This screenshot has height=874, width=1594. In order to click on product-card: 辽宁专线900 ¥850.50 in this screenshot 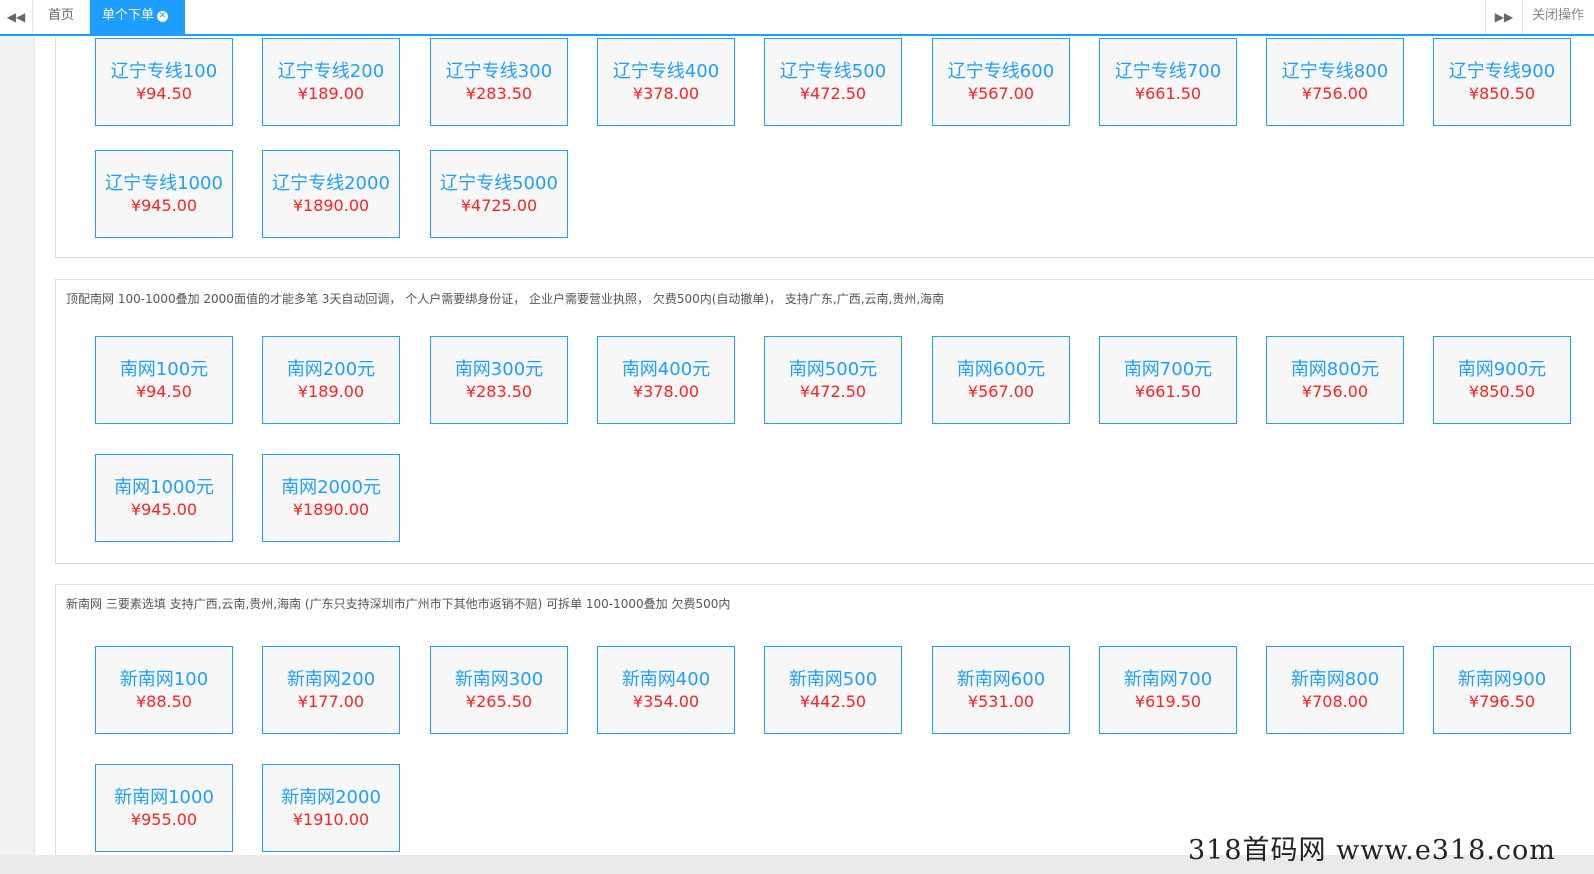, I will do `click(1502, 82)`.